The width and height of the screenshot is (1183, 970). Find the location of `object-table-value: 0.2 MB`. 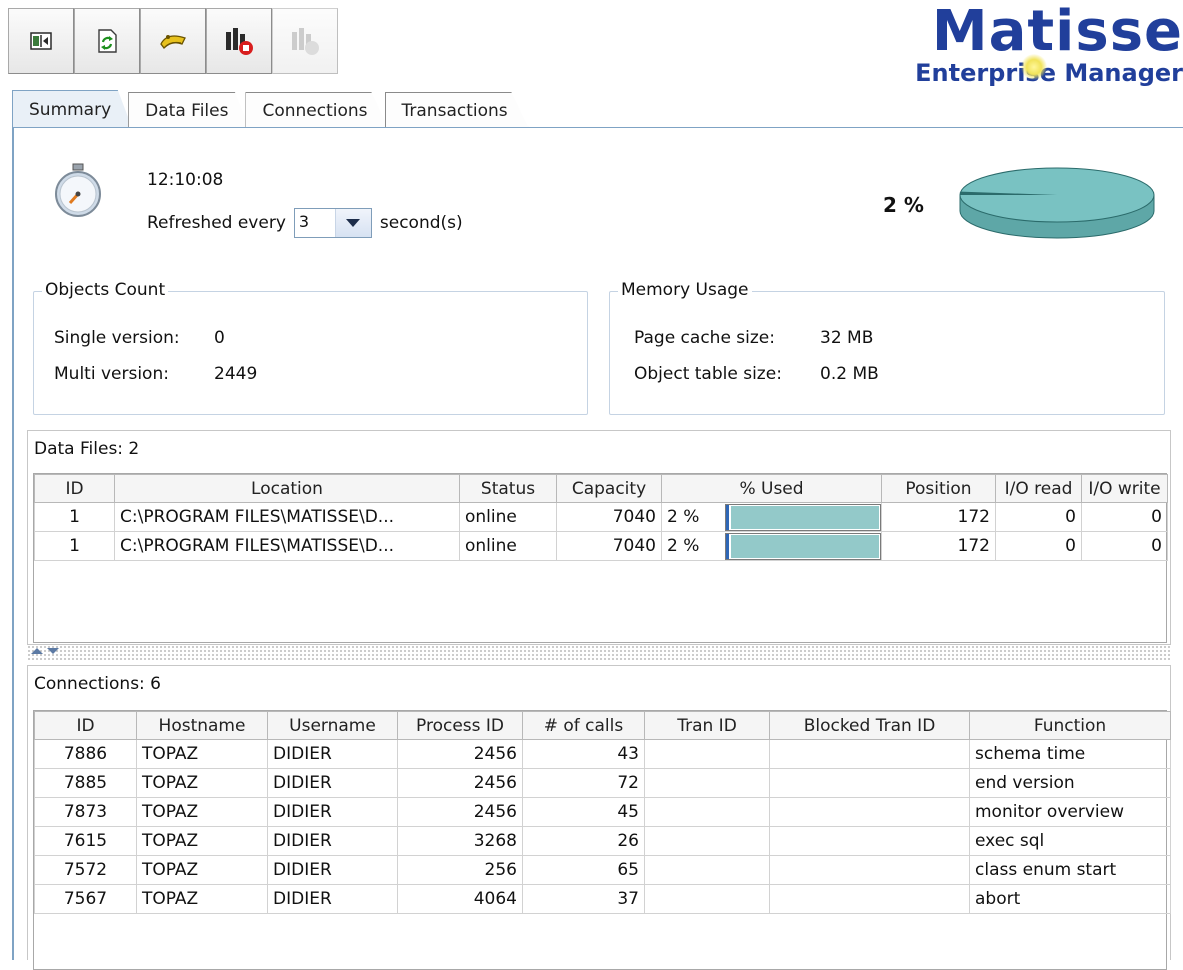

object-table-value: 0.2 MB is located at coordinates (849, 374).